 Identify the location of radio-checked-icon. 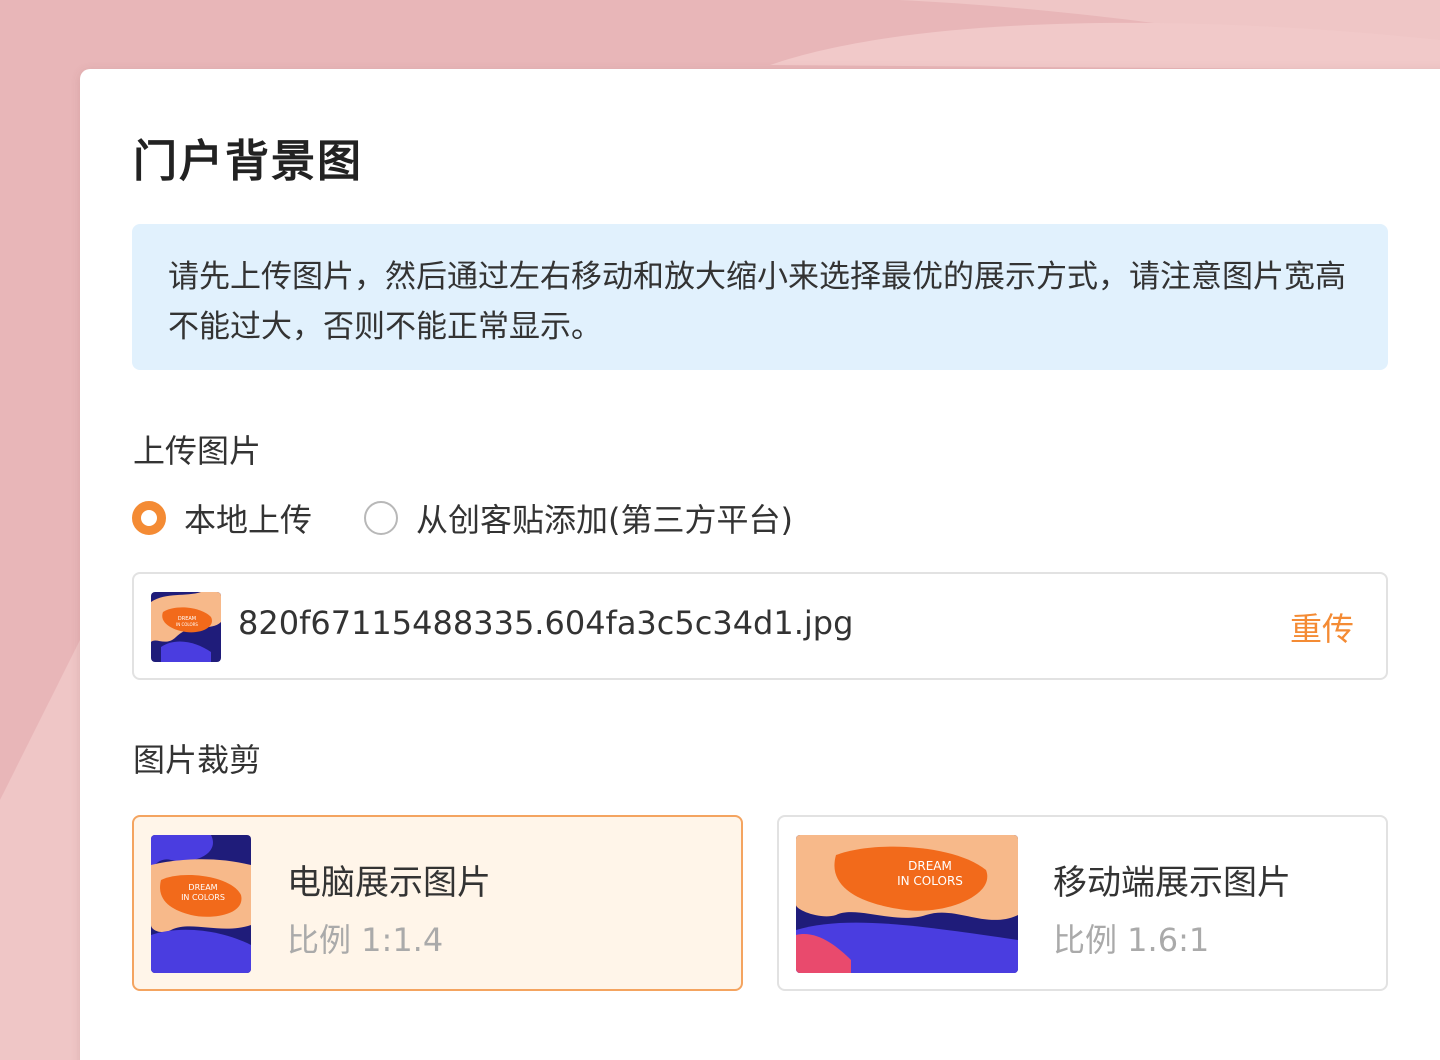
(149, 518).